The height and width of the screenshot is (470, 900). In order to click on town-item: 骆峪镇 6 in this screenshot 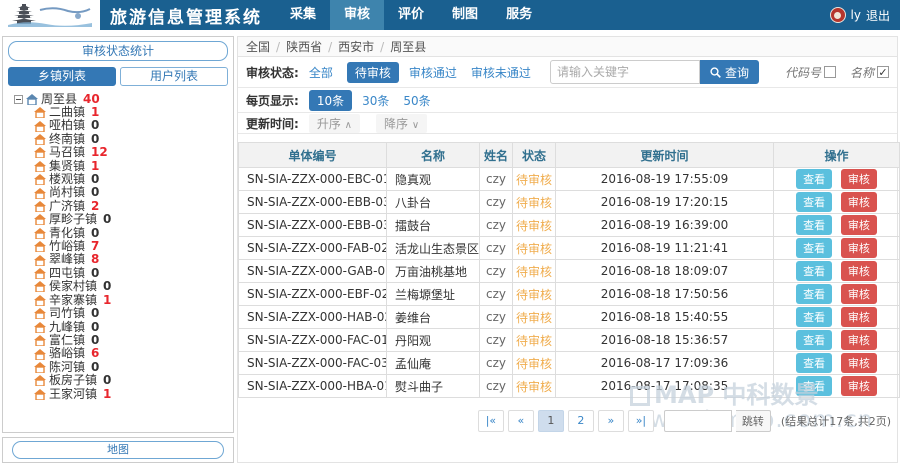, I will do `click(121, 353)`.